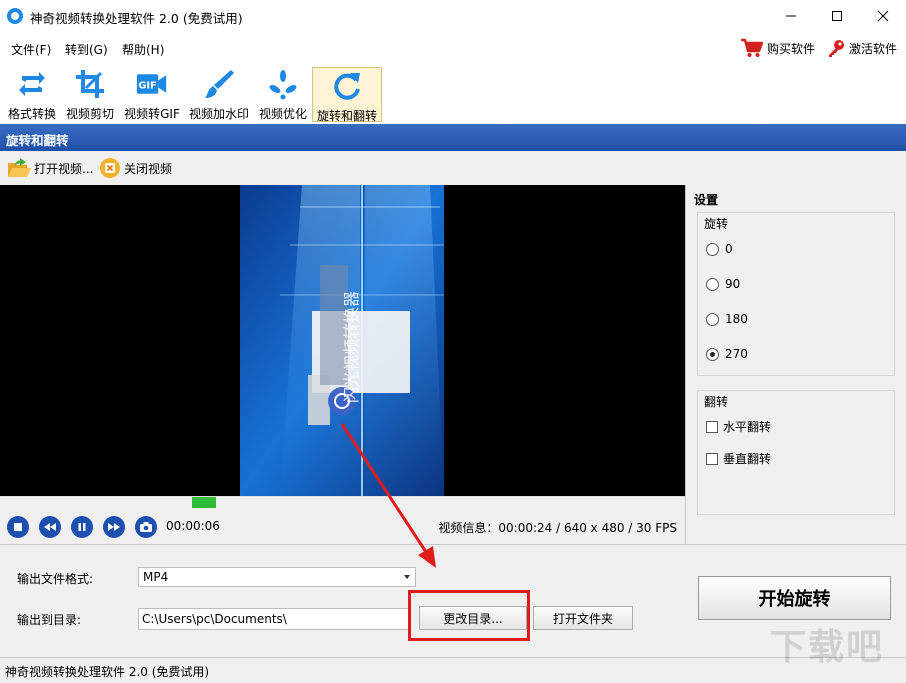  I want to click on output-dir-input: C:\Users\pc\Documents\, so click(274, 619).